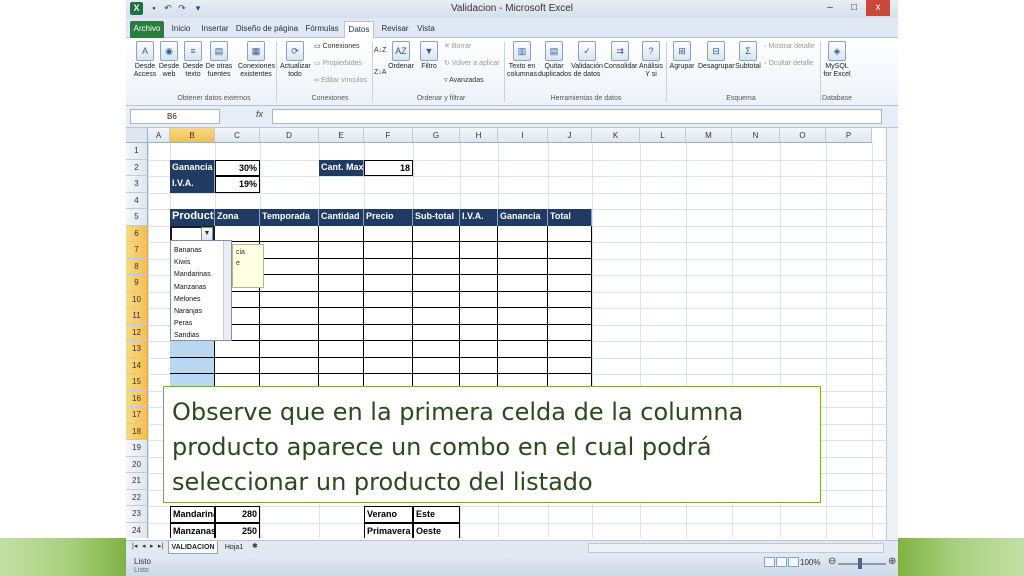 This screenshot has height=576, width=1024. Describe the element at coordinates (436, 530) in the screenshot. I see `cell-g24: Oeste` at that location.